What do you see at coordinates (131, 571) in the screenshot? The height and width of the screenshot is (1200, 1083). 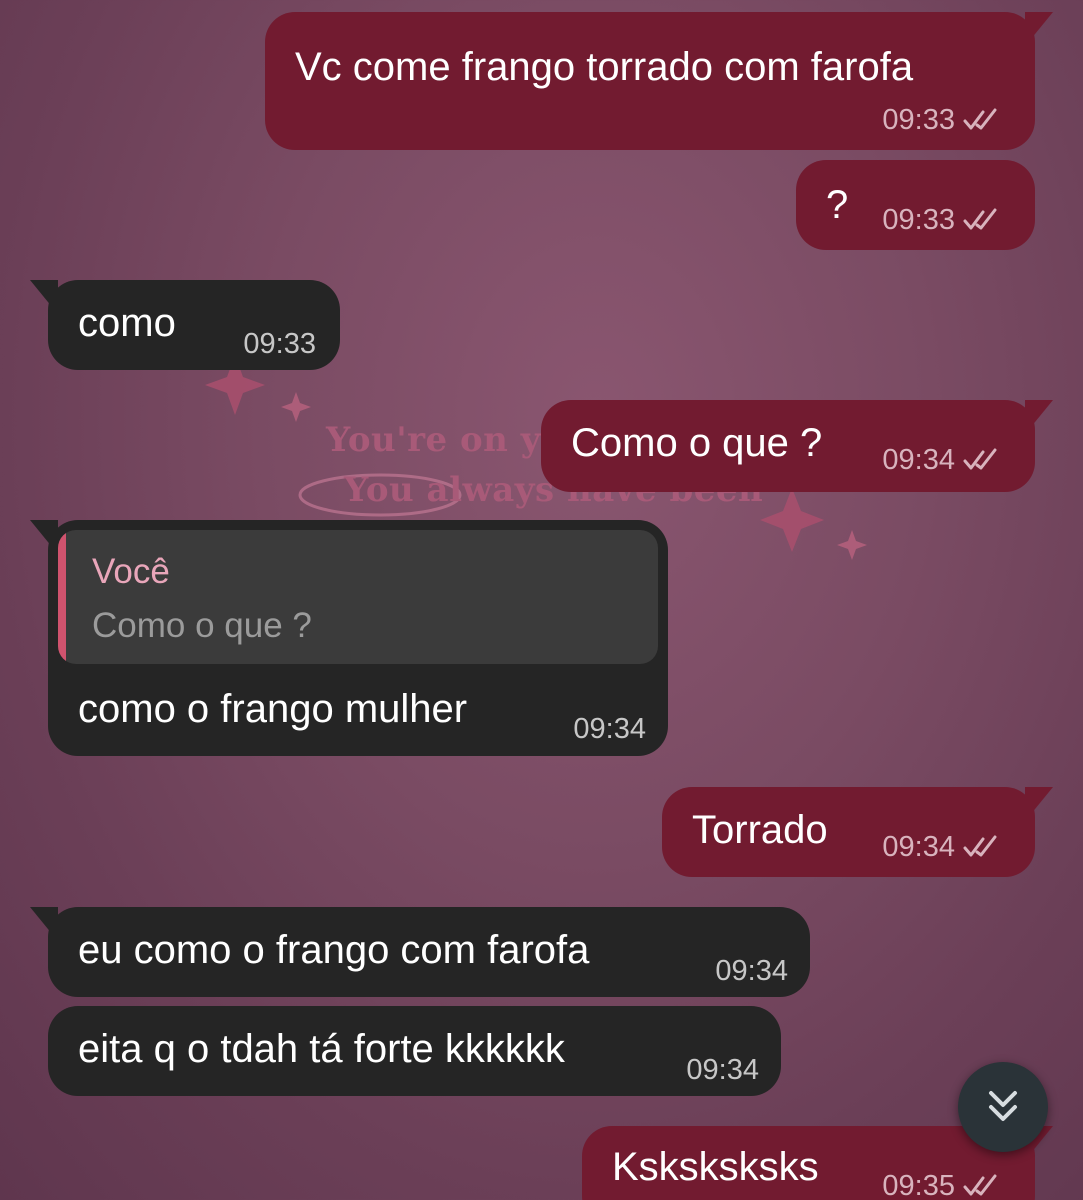 I see `reply-author: Você` at bounding box center [131, 571].